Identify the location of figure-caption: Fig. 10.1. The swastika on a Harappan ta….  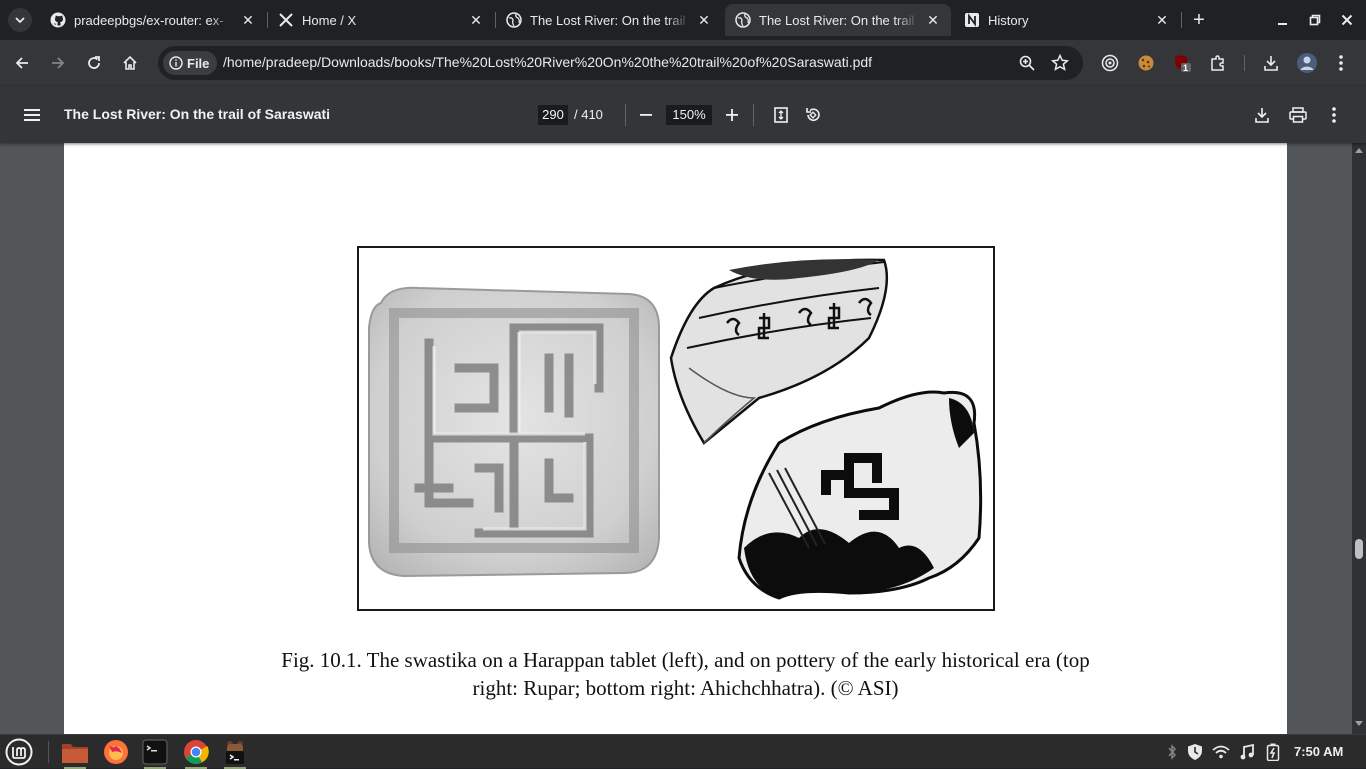
(685, 674).